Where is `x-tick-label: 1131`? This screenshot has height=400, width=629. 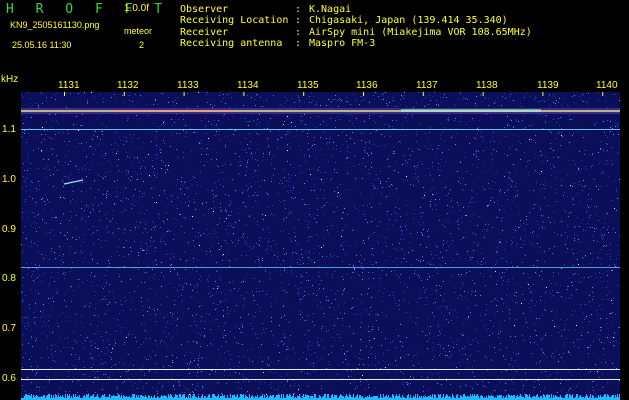
x-tick-label: 1131 is located at coordinates (69, 85).